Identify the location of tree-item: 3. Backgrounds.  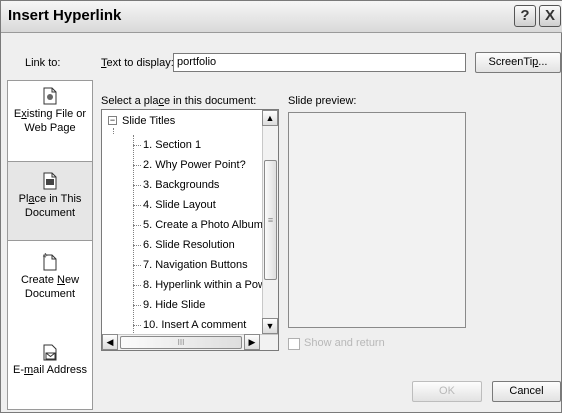
(176, 185).